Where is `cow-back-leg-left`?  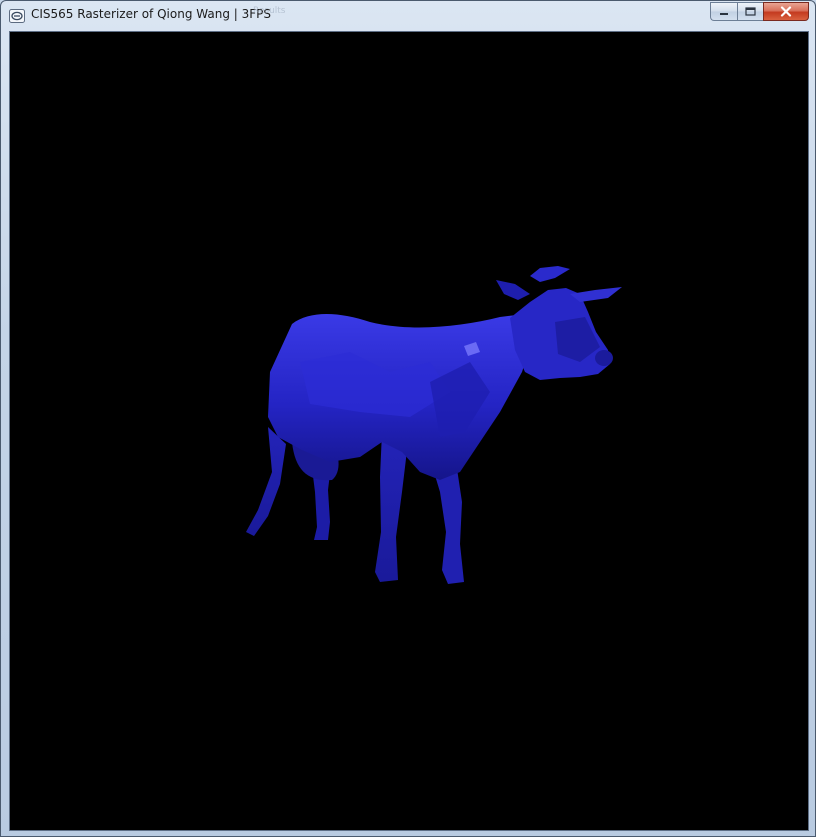 cow-back-leg-left is located at coordinates (266, 481).